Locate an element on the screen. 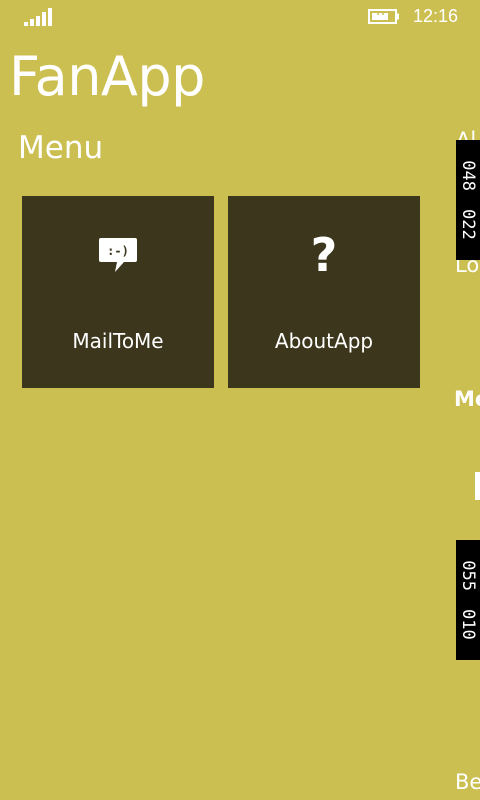 This screenshot has height=800, width=480. ad-code: 010 is located at coordinates (468, 624).